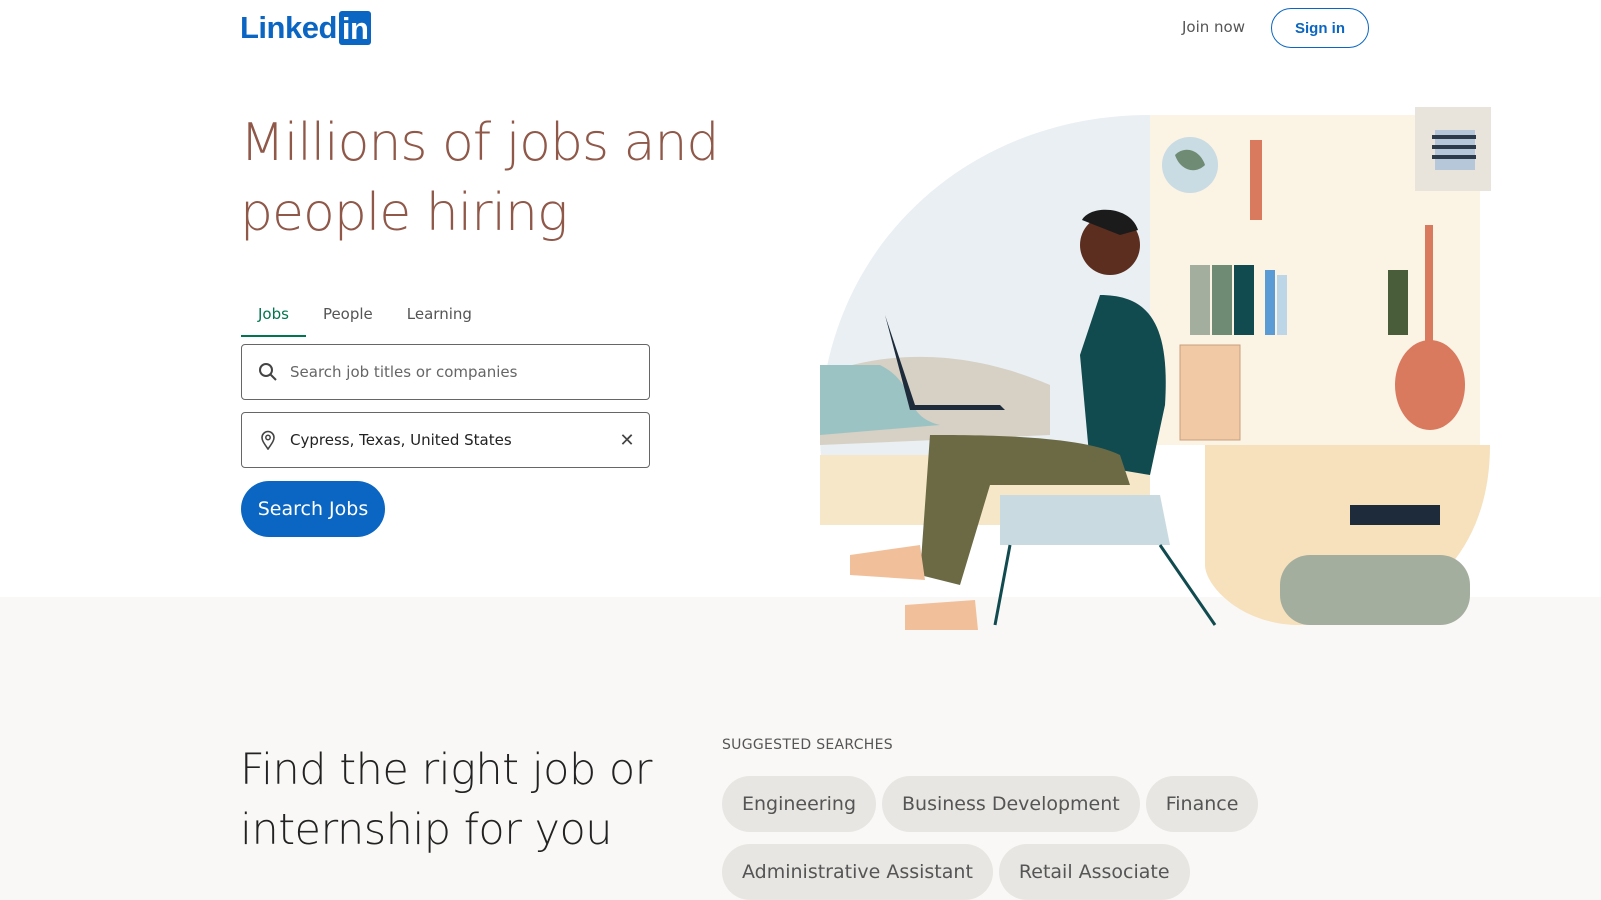  What do you see at coordinates (1202, 804) in the screenshot?
I see `pill-finance: Finance` at bounding box center [1202, 804].